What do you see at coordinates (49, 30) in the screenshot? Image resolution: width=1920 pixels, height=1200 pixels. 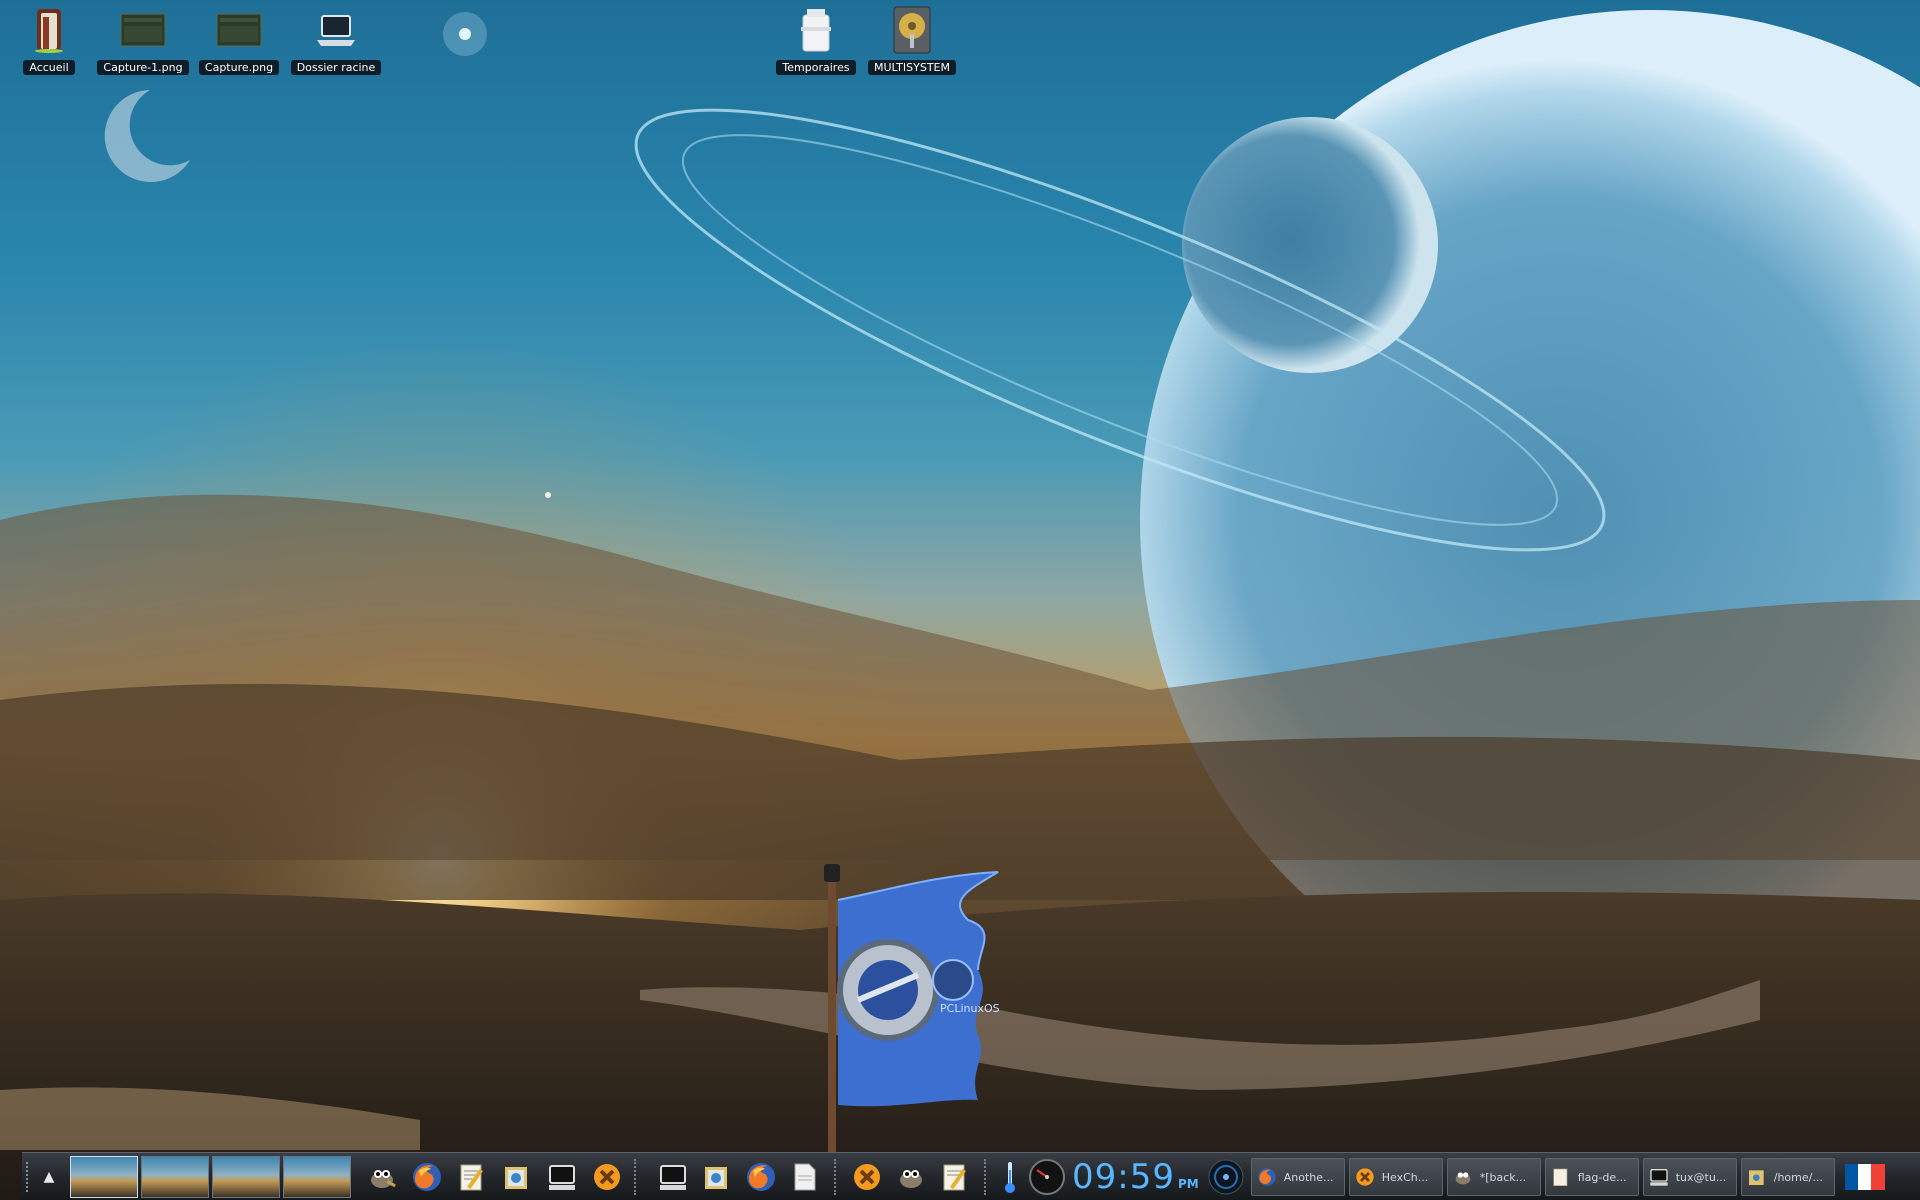 I see `home-door-icon` at bounding box center [49, 30].